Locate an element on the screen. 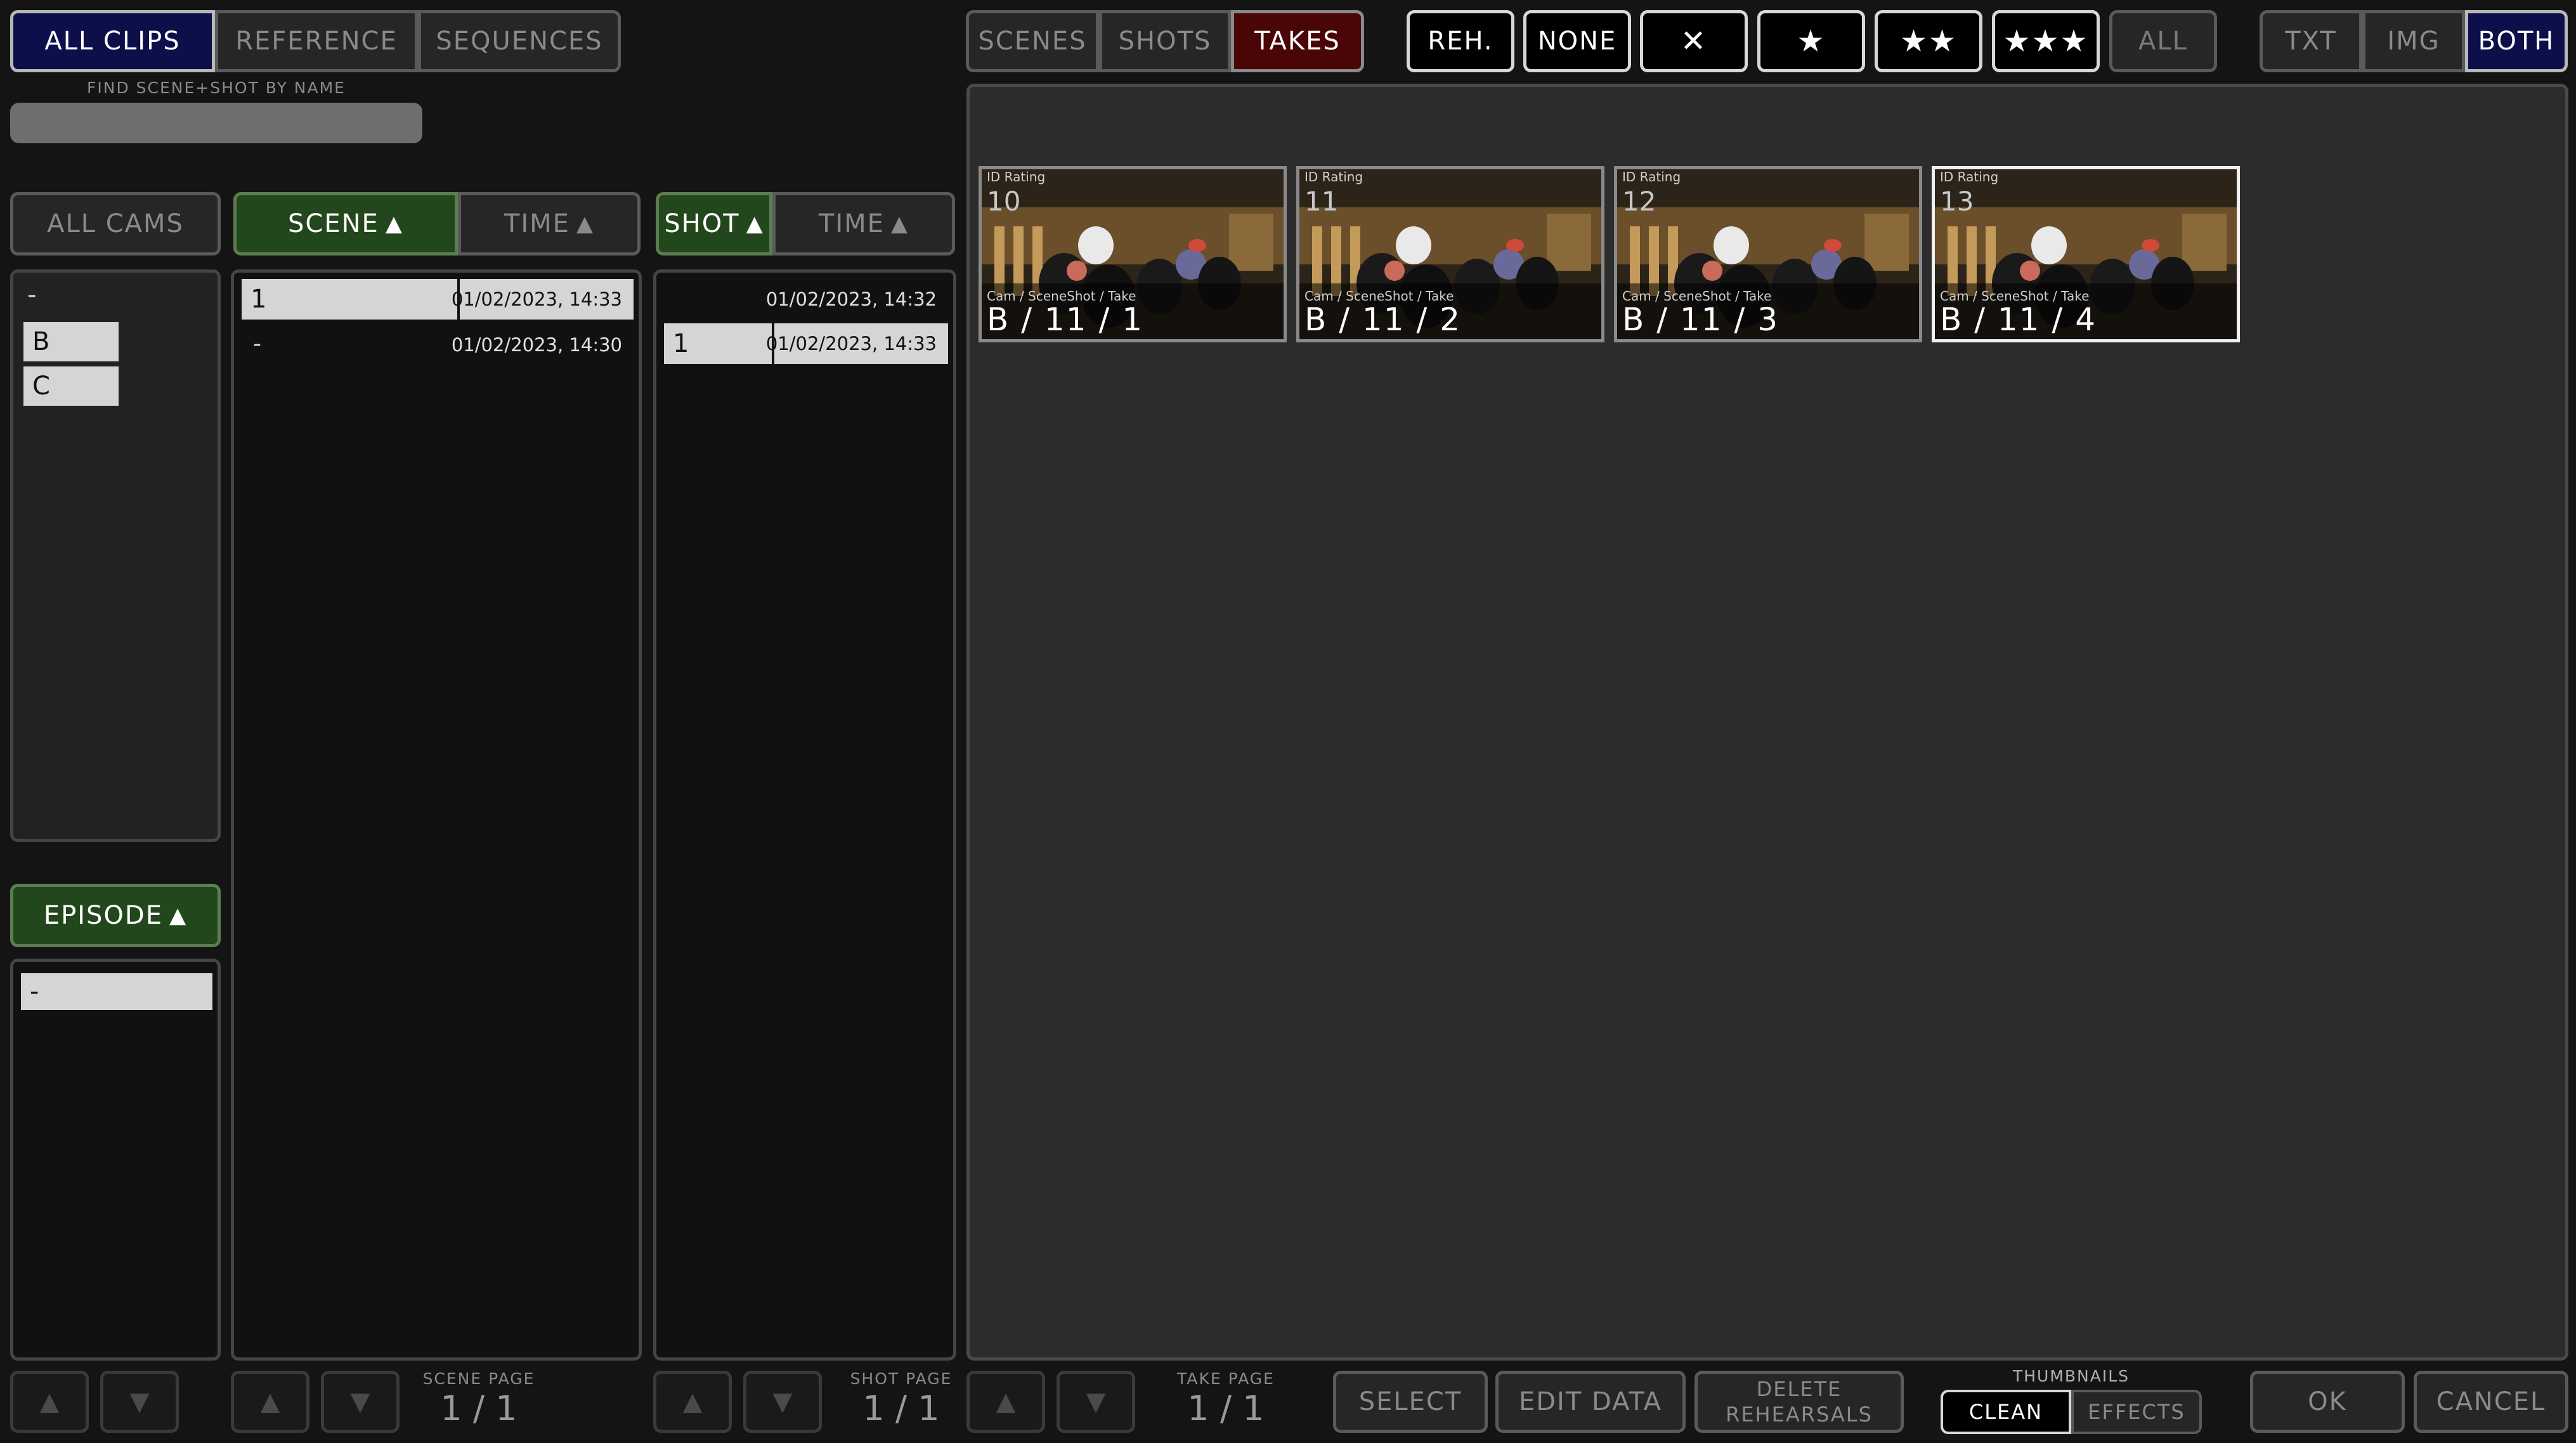 This screenshot has width=2576, height=1443. select-button: SELECT is located at coordinates (1411, 1402).